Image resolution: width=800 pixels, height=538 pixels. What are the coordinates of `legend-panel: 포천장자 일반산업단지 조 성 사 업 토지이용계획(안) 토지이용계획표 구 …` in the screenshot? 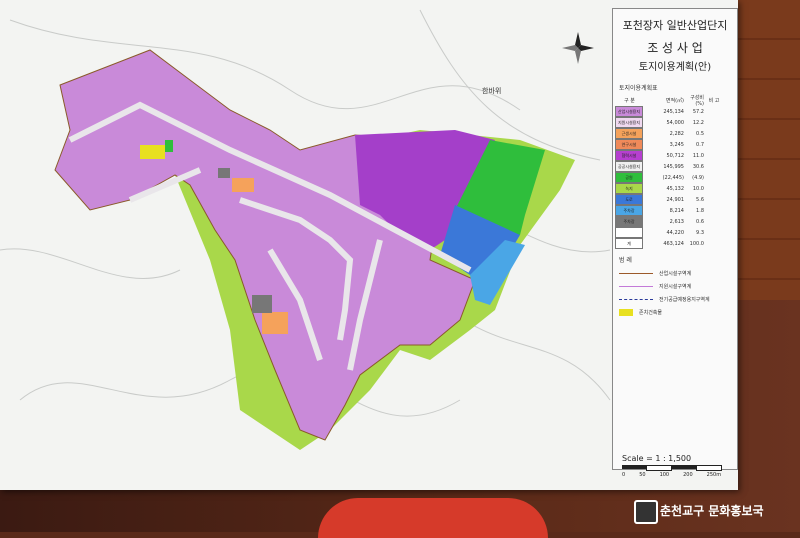 It's located at (675, 239).